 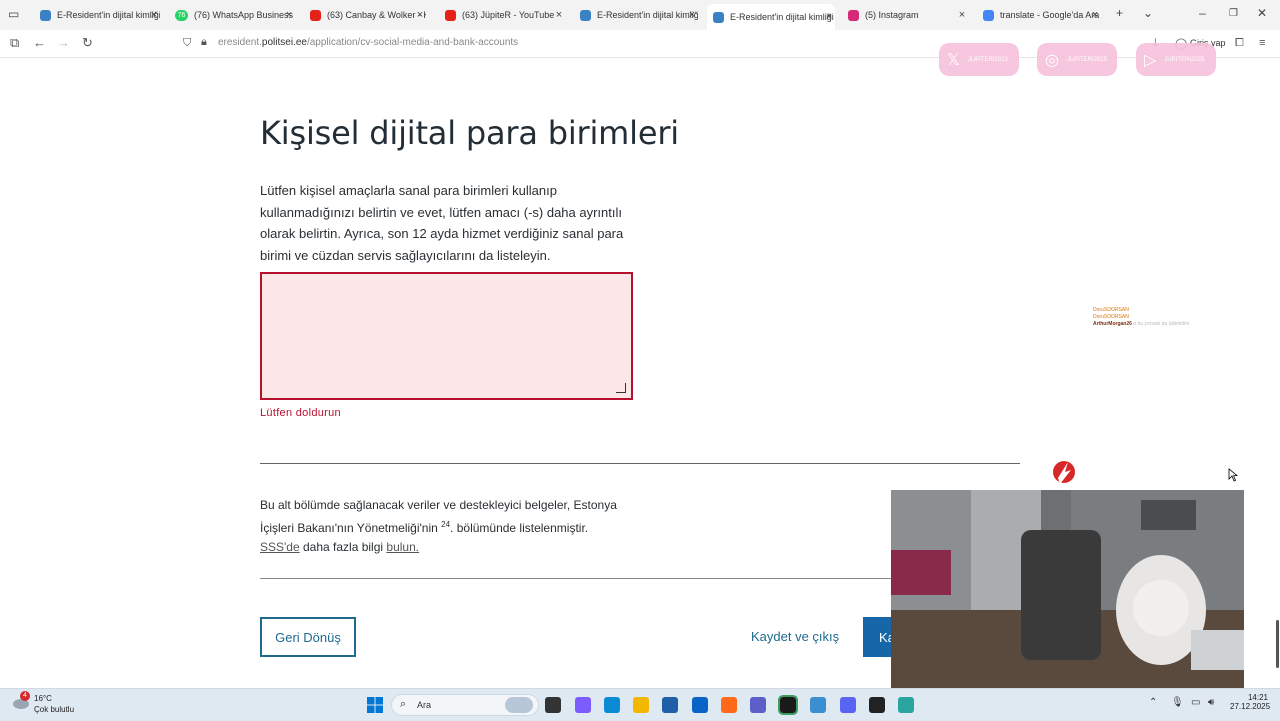 What do you see at coordinates (519, 705) in the screenshot?
I see `widgets-icon` at bounding box center [519, 705].